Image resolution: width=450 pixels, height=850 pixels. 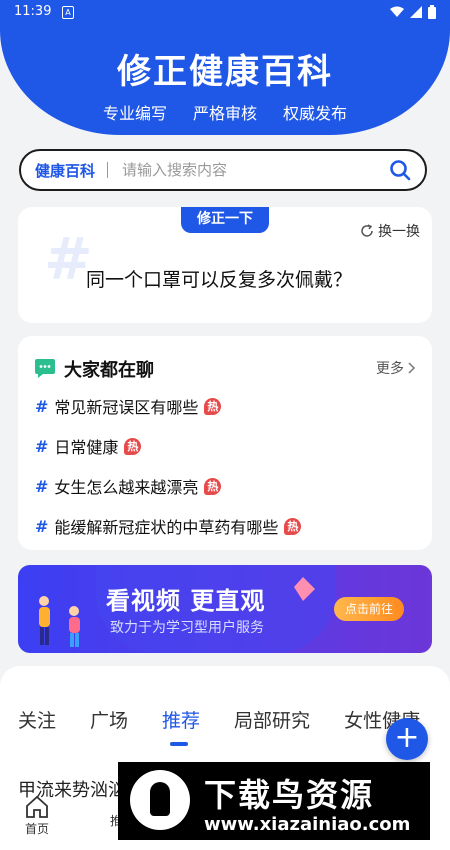 I want to click on search-bar: 健康百科, so click(x=223, y=170).